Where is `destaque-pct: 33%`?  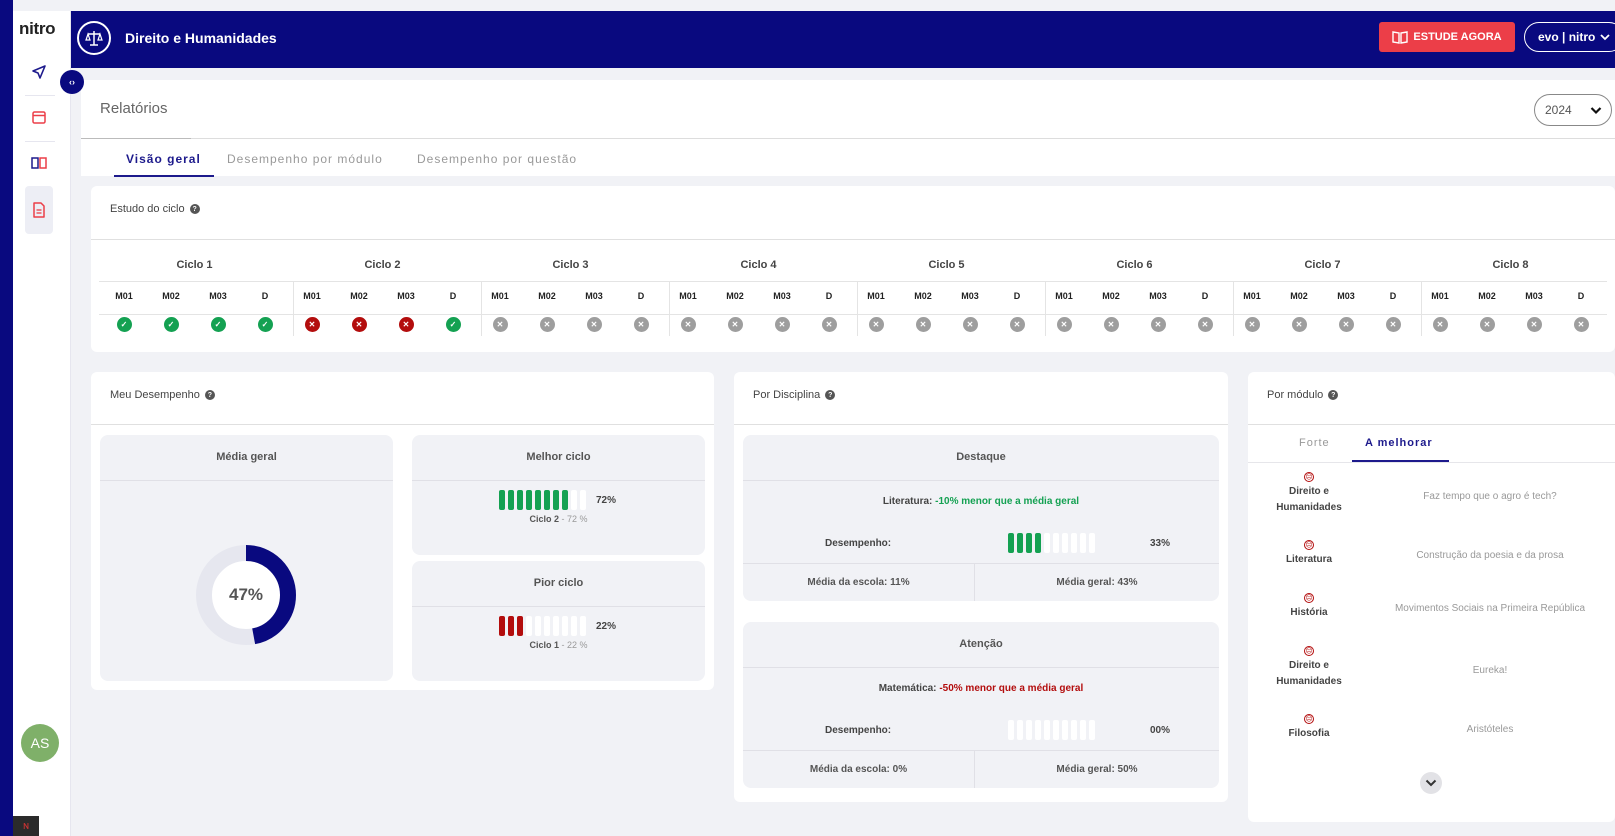
destaque-pct: 33% is located at coordinates (1160, 543).